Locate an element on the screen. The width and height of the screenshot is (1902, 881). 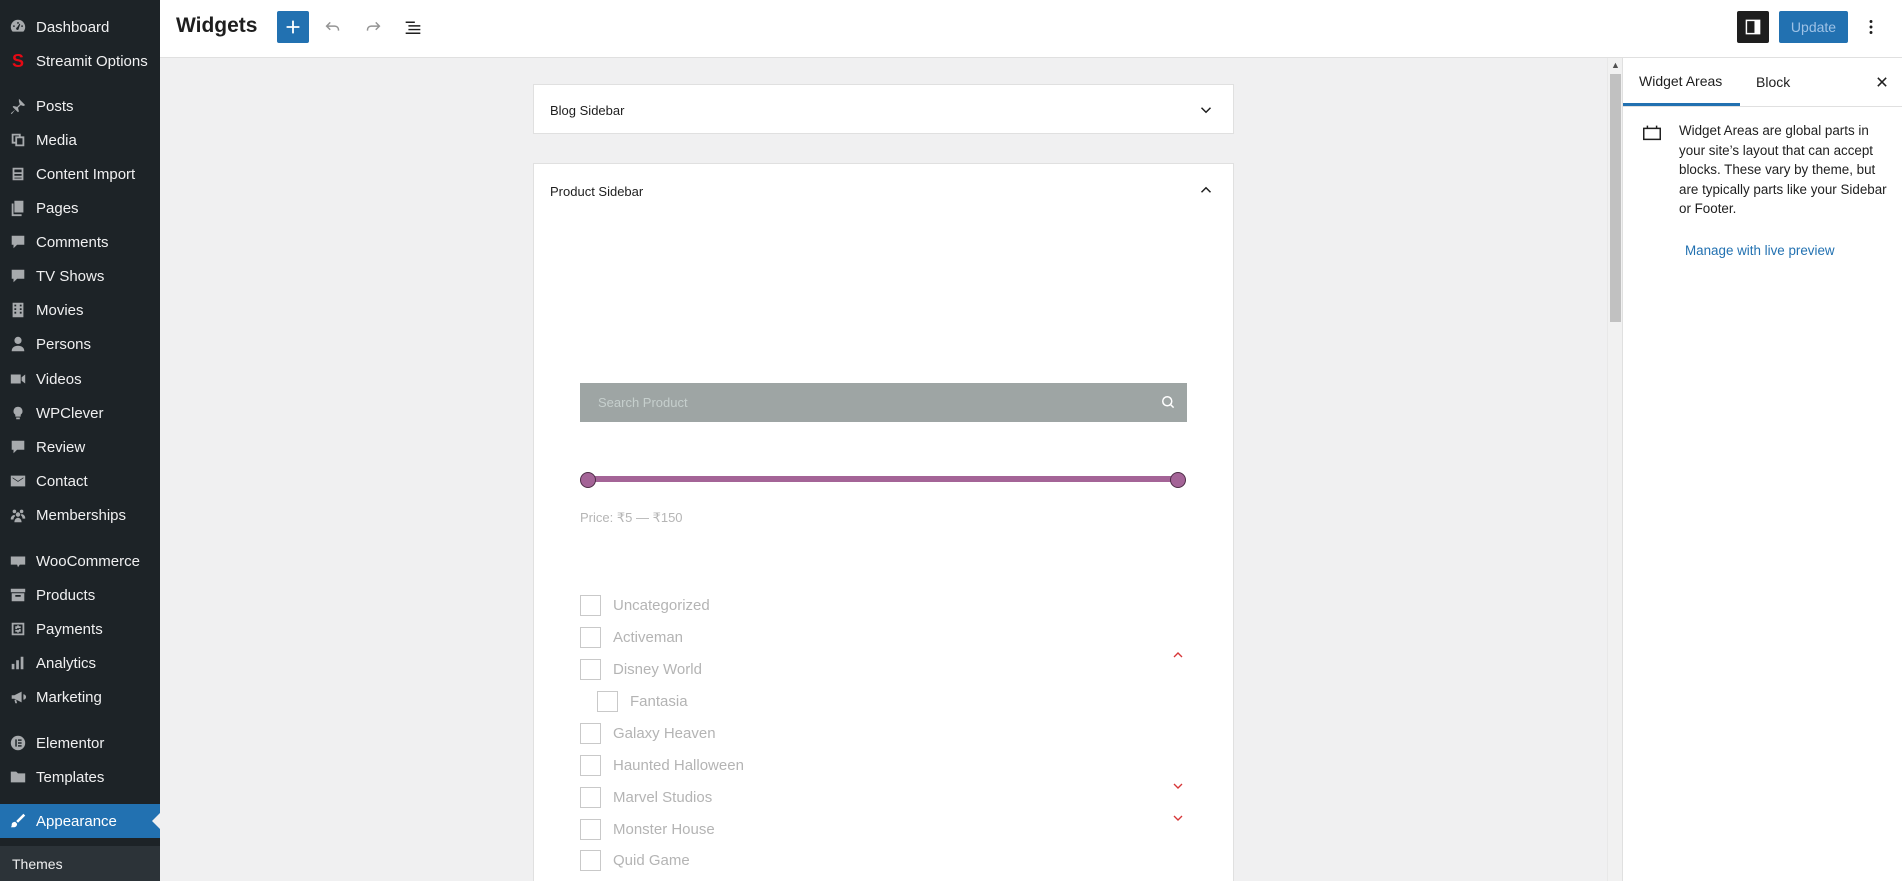
price-slider-max-handle is located at coordinates (1178, 480).